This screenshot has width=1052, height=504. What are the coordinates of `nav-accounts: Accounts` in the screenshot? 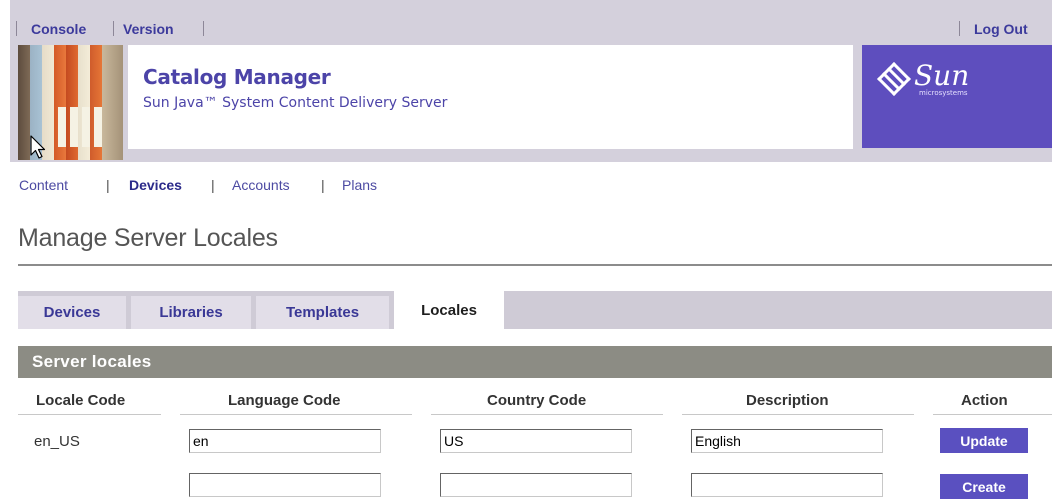 It's located at (261, 185).